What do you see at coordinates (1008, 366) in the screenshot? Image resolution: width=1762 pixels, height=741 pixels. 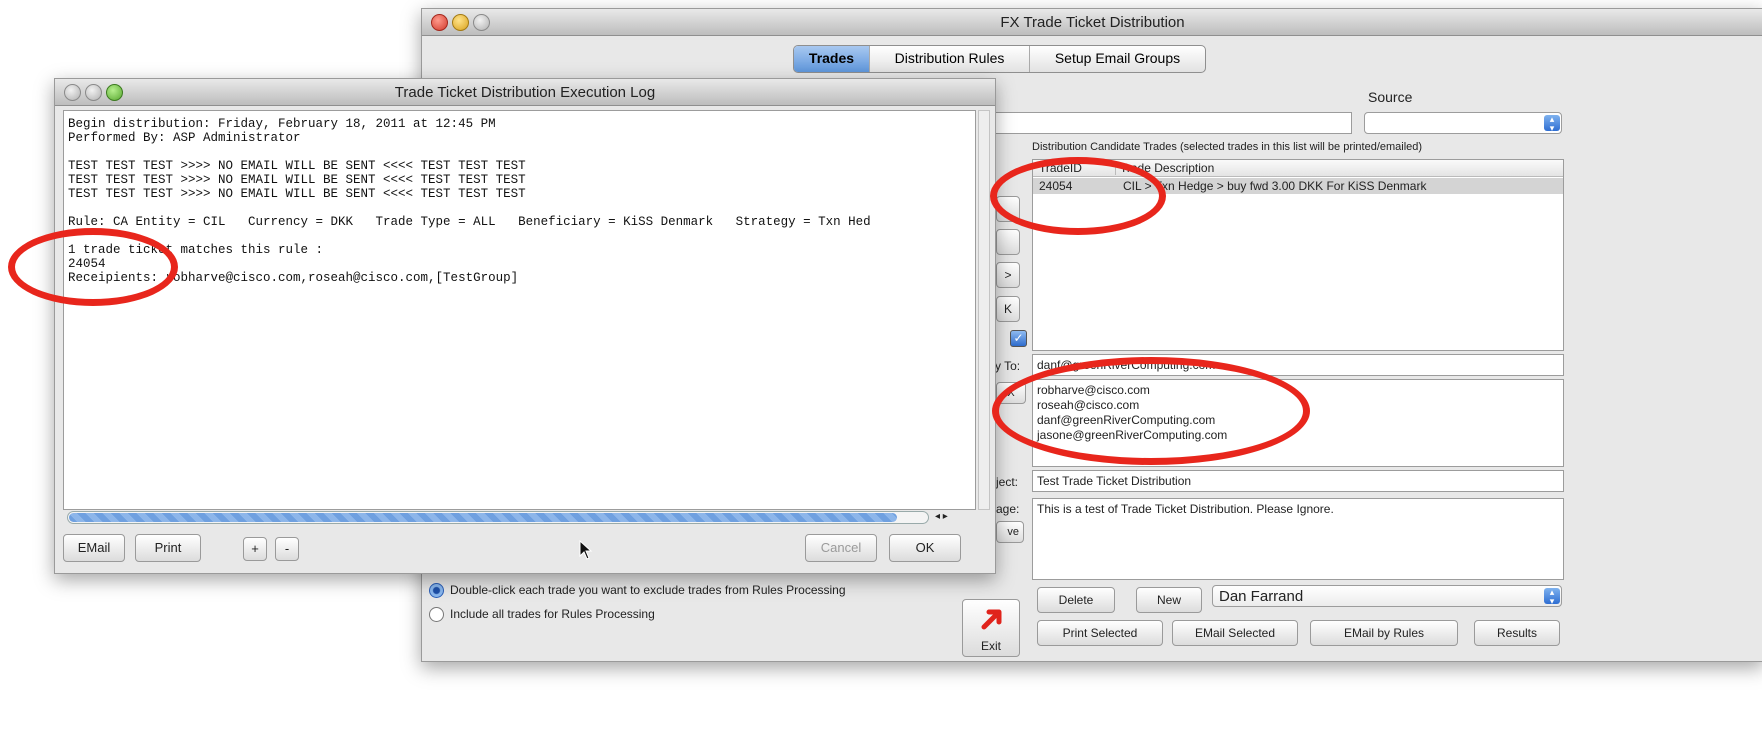 I see `reply-to-label: y To:` at bounding box center [1008, 366].